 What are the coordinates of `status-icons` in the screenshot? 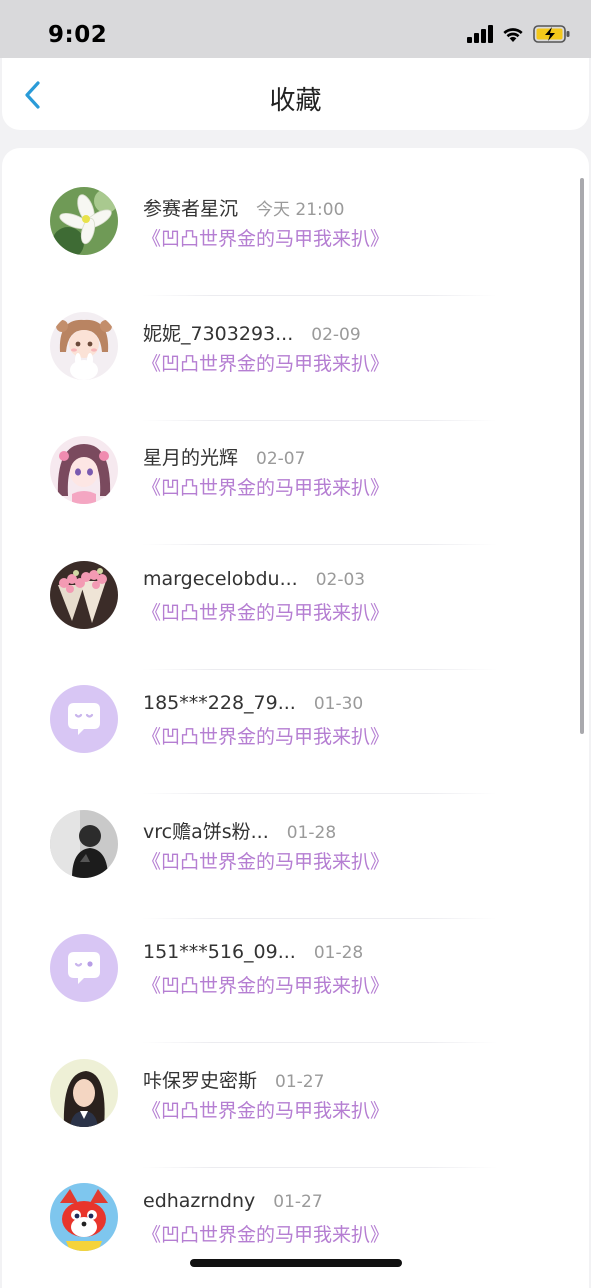 It's located at (519, 36).